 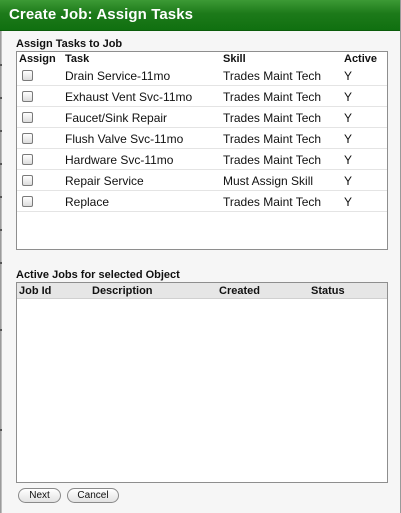 I want to click on window-left-edge, so click(x=1, y=272).